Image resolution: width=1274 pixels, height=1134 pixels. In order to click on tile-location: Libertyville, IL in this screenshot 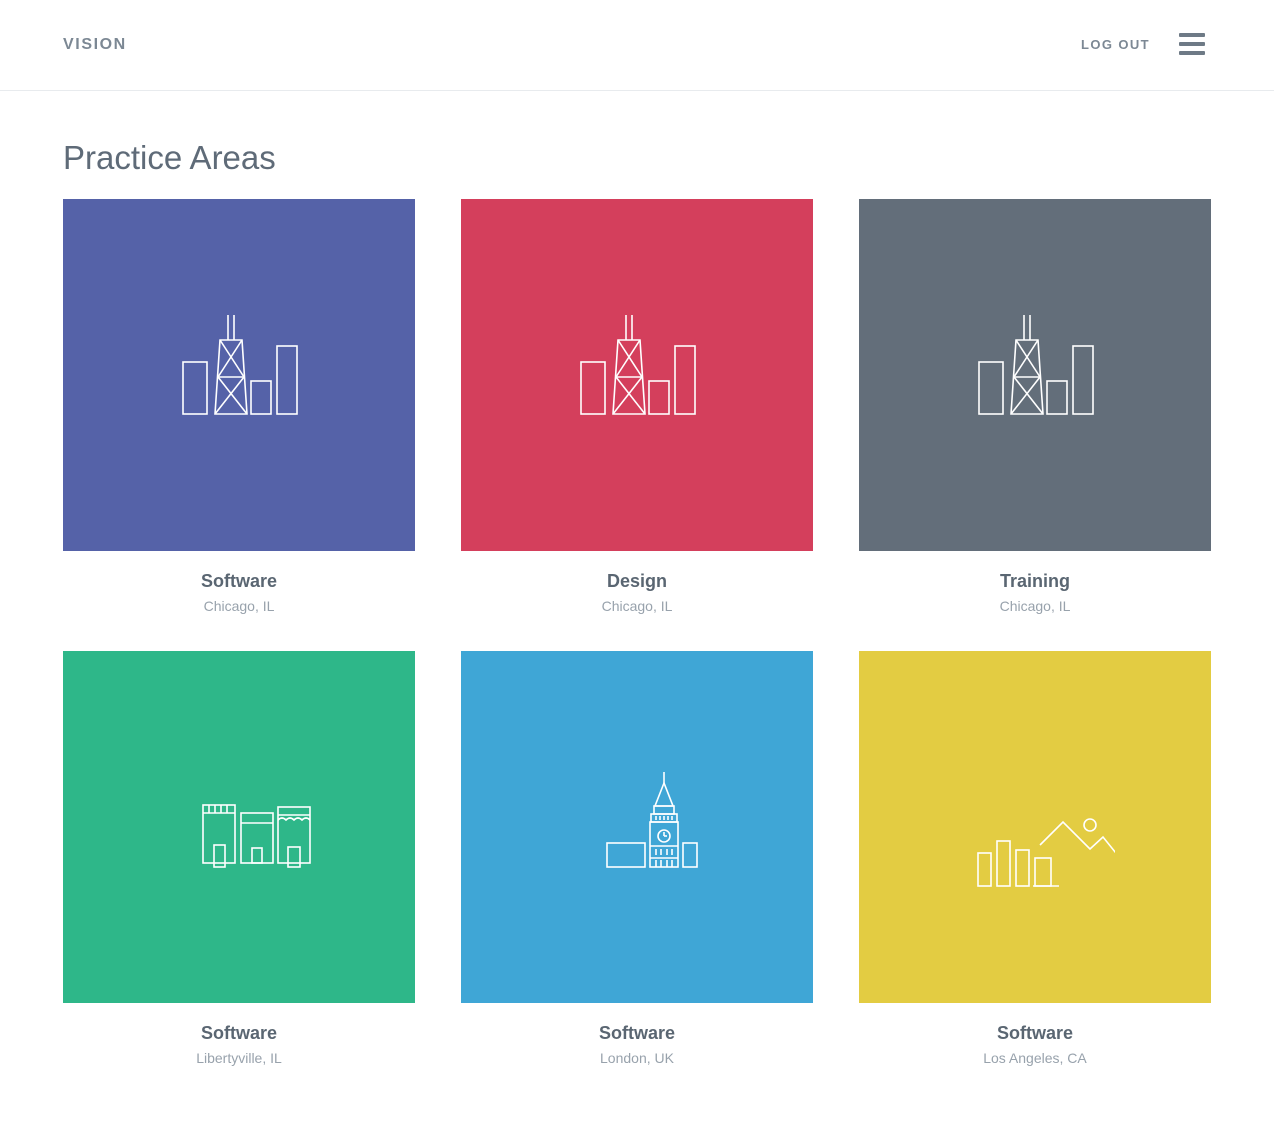, I will do `click(239, 1058)`.